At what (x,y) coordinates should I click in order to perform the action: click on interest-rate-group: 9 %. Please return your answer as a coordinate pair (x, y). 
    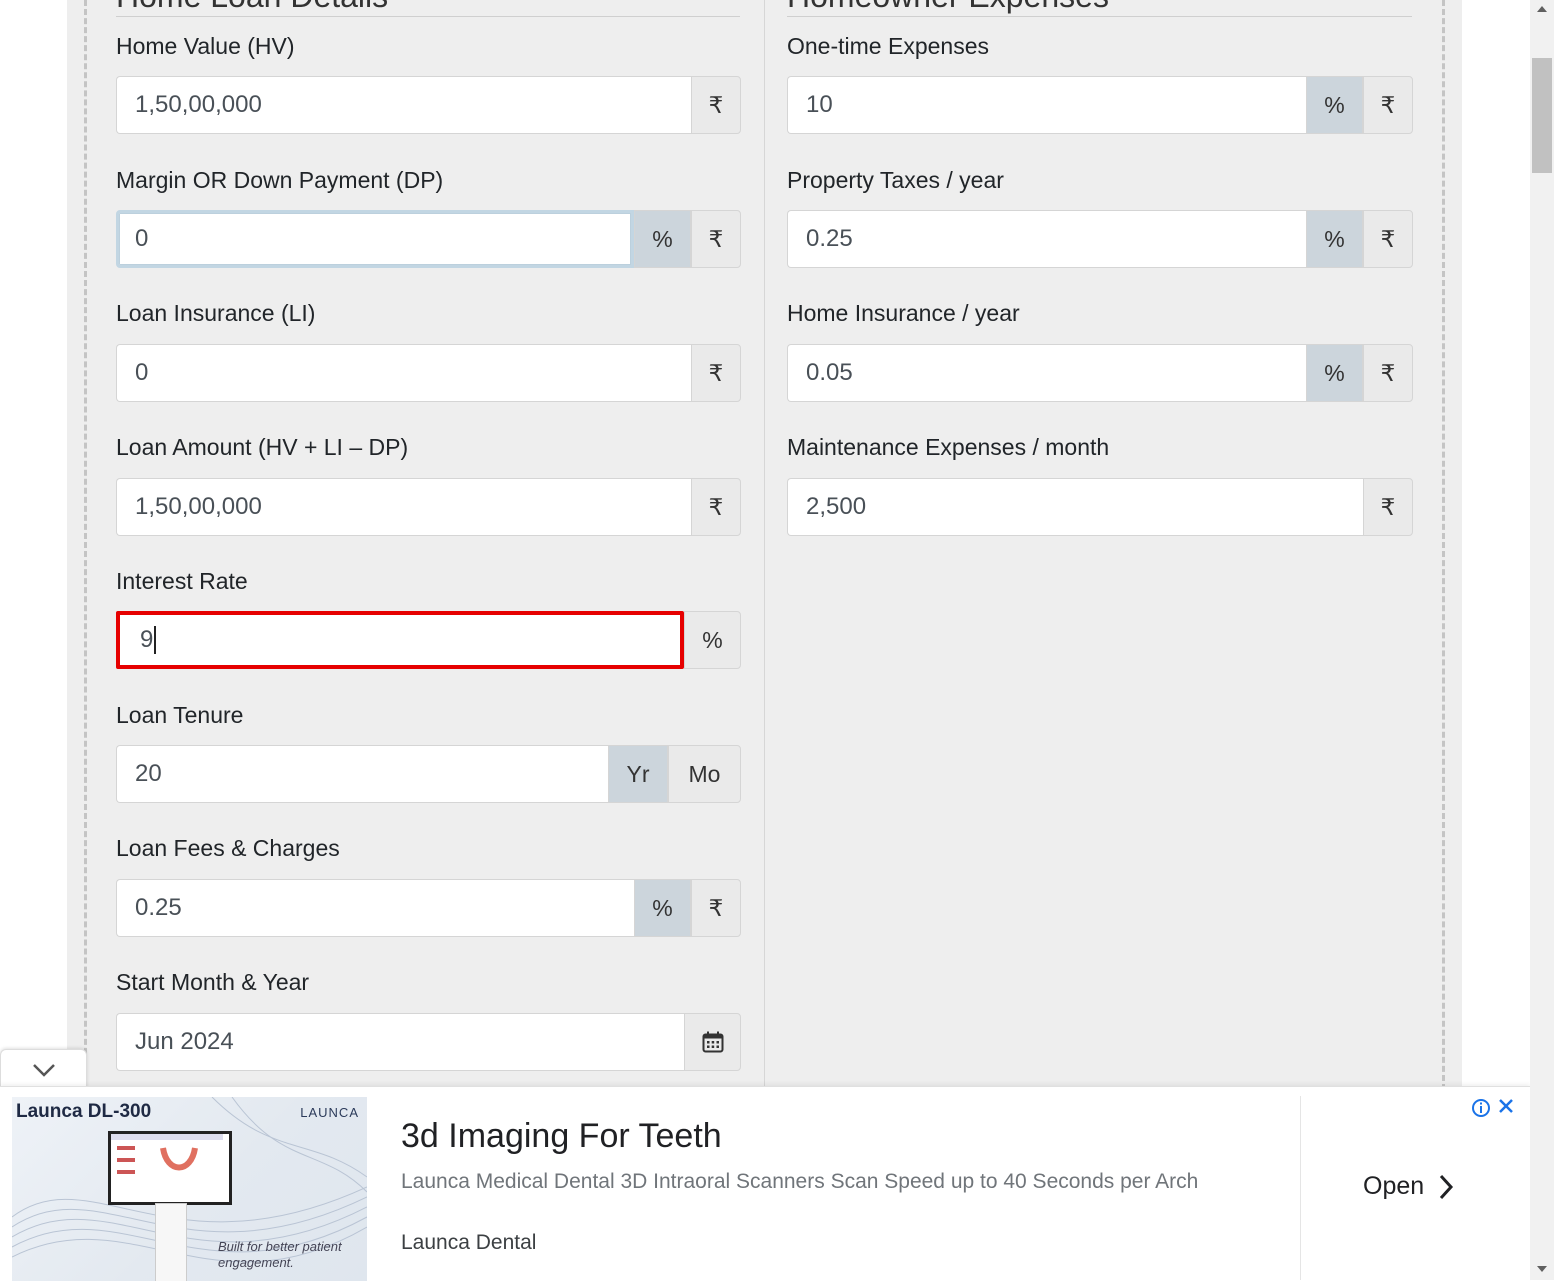
    Looking at the image, I should click on (428, 640).